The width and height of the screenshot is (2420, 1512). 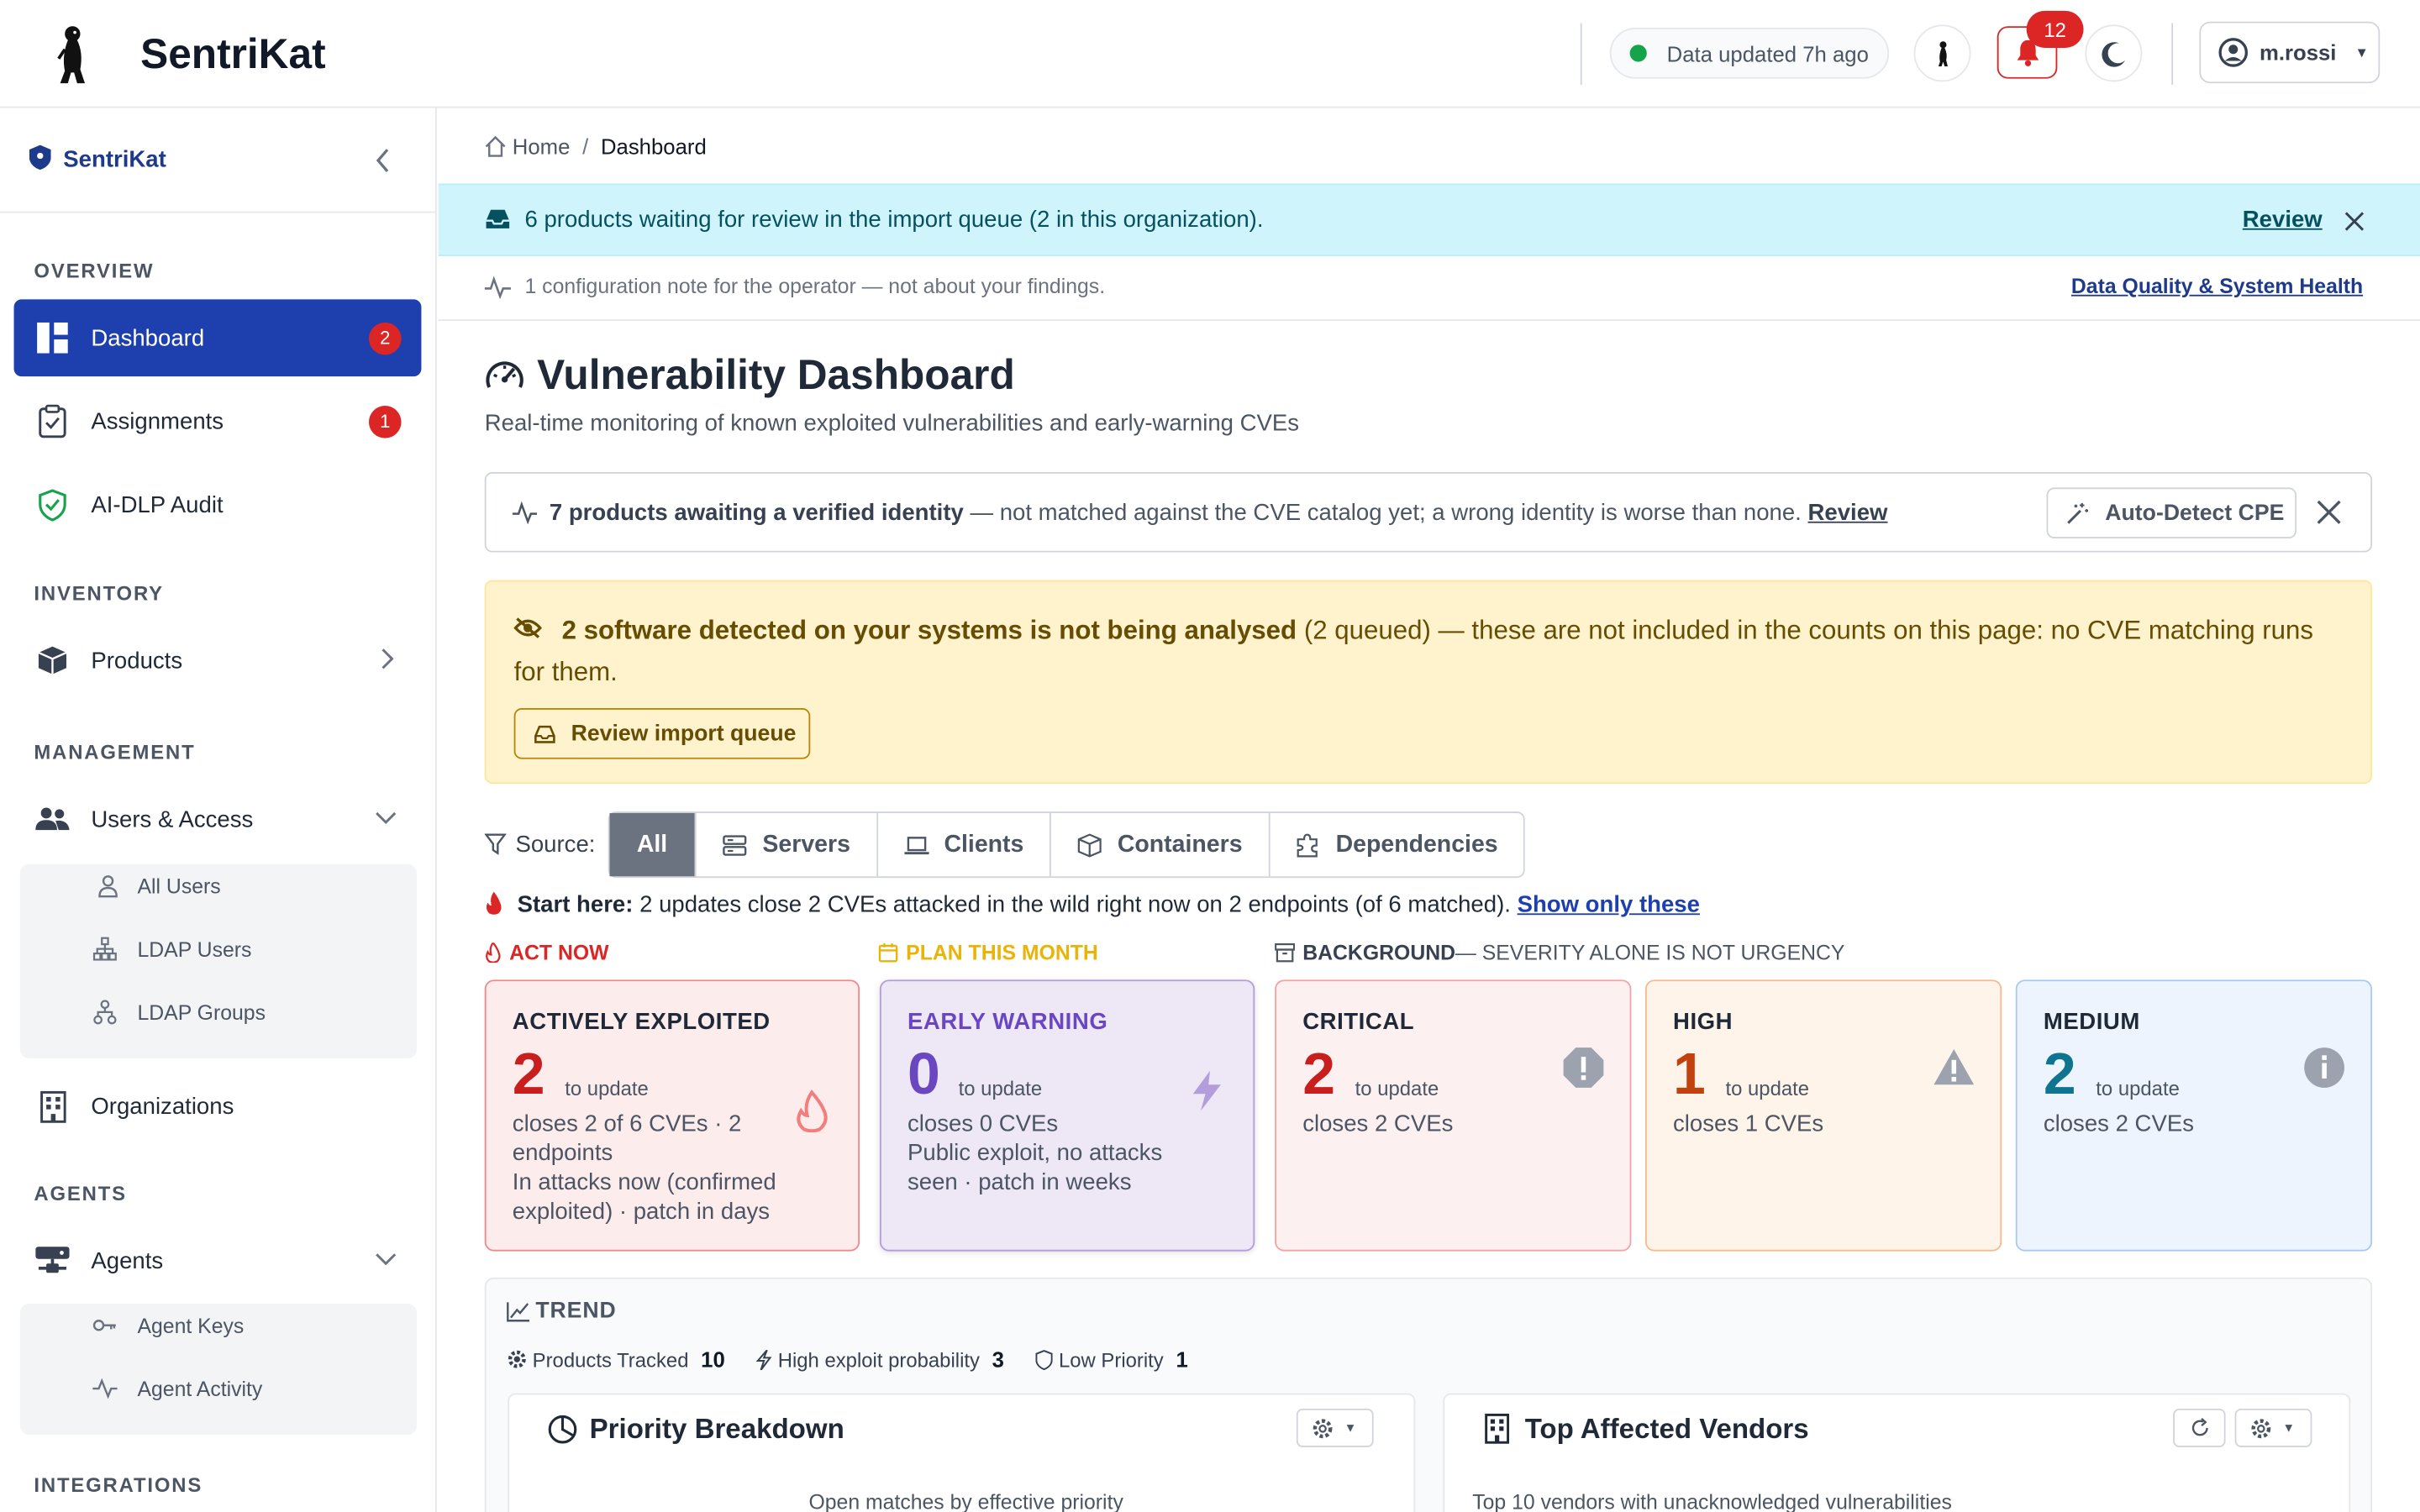 I want to click on sidebar-item-agents: Agents, so click(x=218, y=1260).